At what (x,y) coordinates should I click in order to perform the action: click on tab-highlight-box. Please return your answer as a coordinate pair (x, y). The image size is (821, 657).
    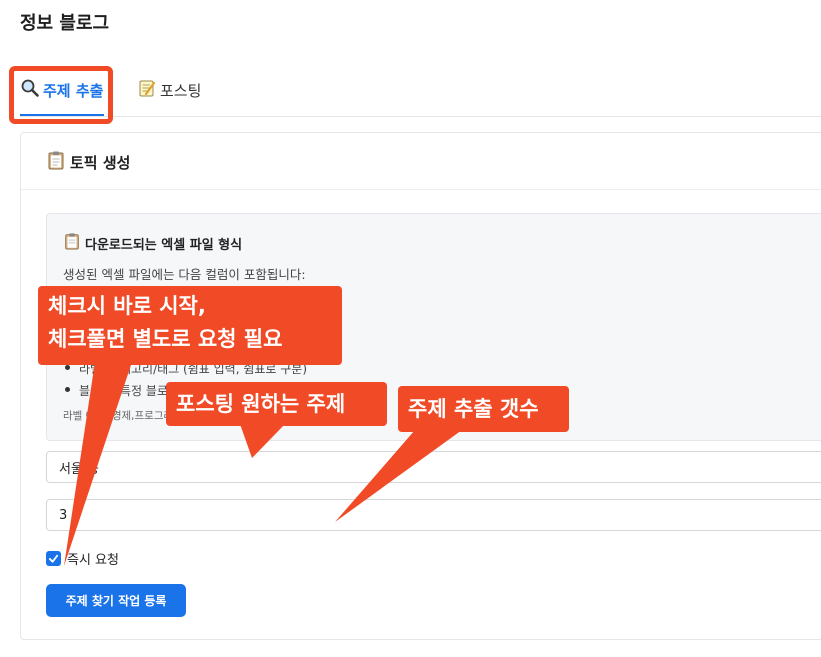
    Looking at the image, I should click on (61, 95).